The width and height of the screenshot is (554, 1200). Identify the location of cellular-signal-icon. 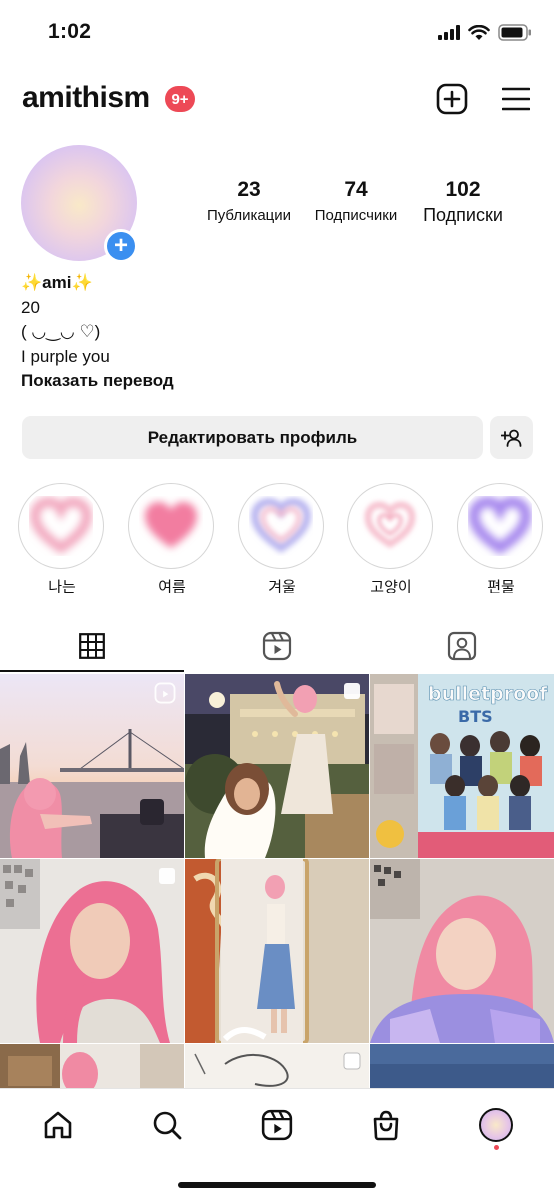
(449, 32).